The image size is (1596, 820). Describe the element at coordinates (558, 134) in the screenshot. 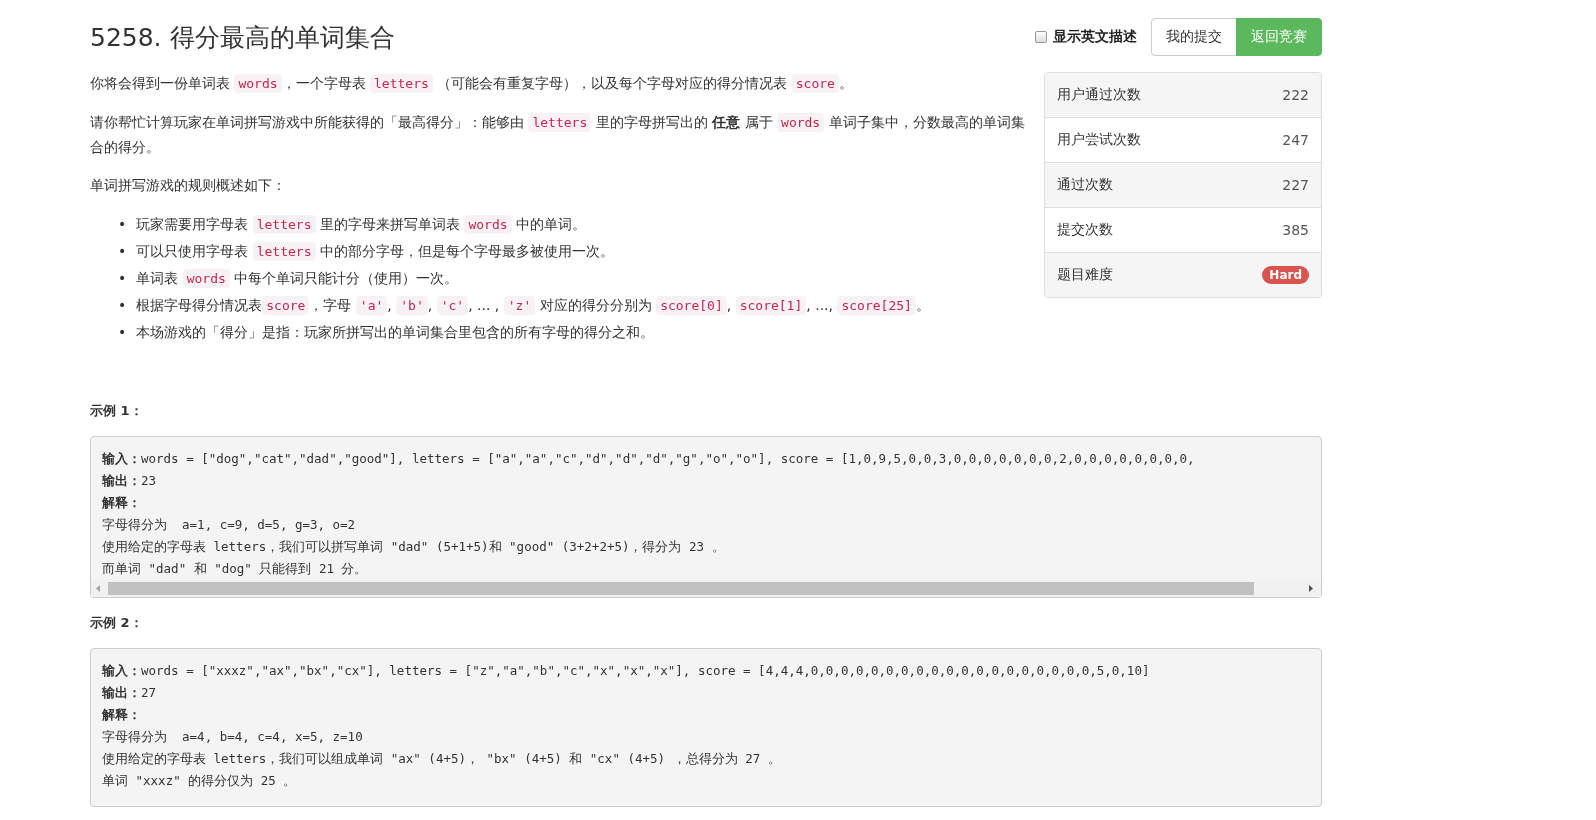

I see `description-paragraph: 请你帮忙计算玩家在单词拼写游戏中所能获得的「最高得分」：能够由 letters 里的字母拼写出的 任意 属于 words 单词子集中，分数最高的单词集合的得分。` at that location.